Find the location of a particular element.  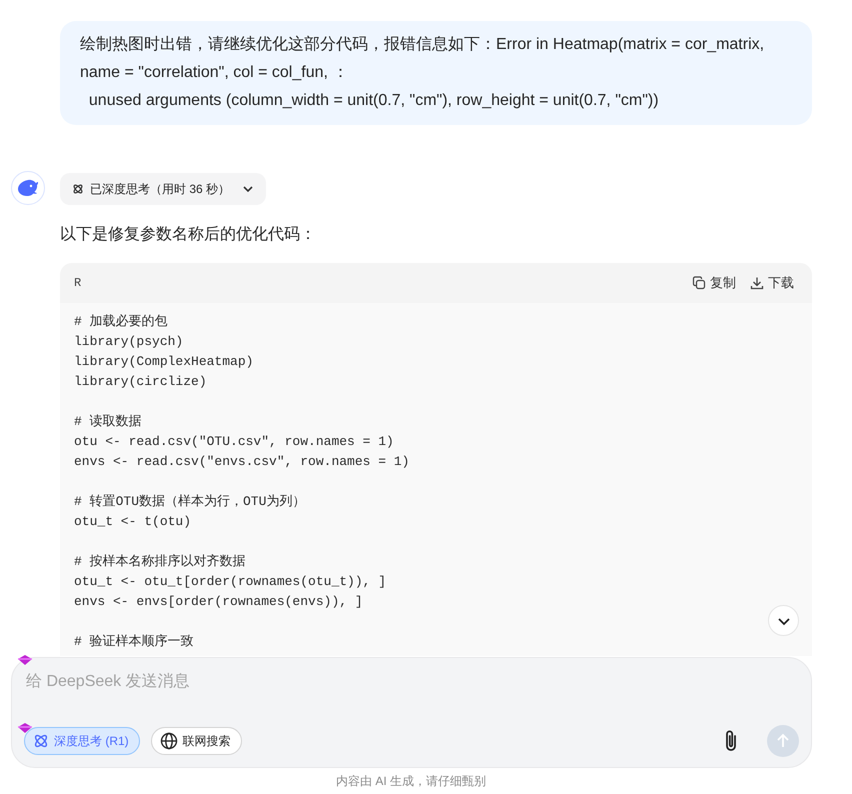

whale-logo-icon is located at coordinates (28, 188).